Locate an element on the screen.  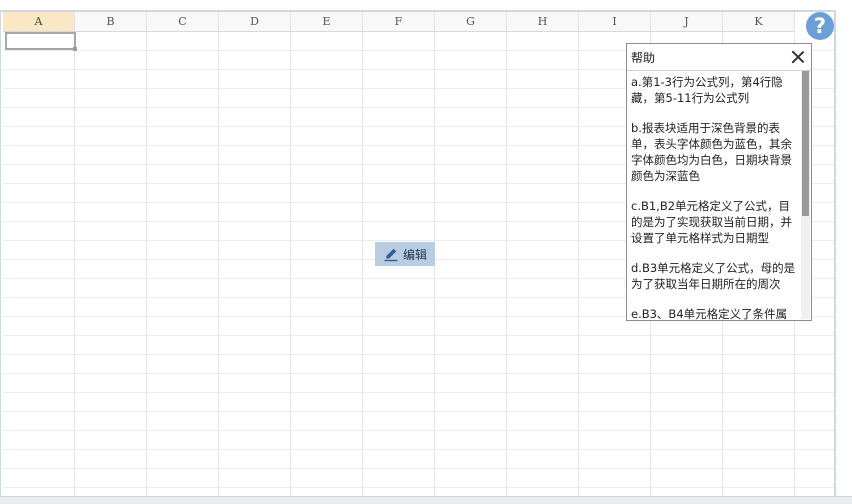
edit-button-label: 编辑 is located at coordinates (414, 254).